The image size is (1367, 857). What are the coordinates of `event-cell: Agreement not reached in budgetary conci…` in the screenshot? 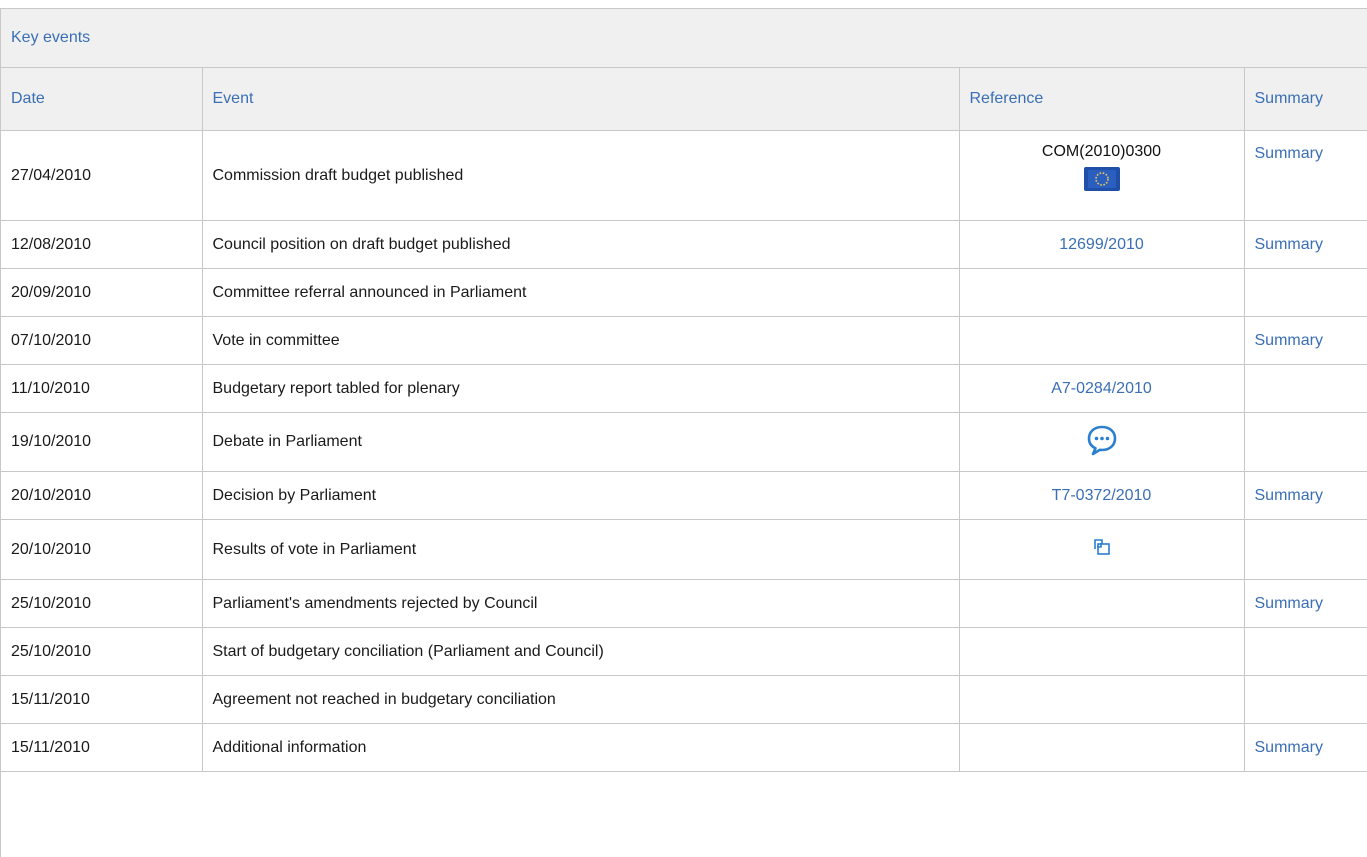 It's located at (581, 699).